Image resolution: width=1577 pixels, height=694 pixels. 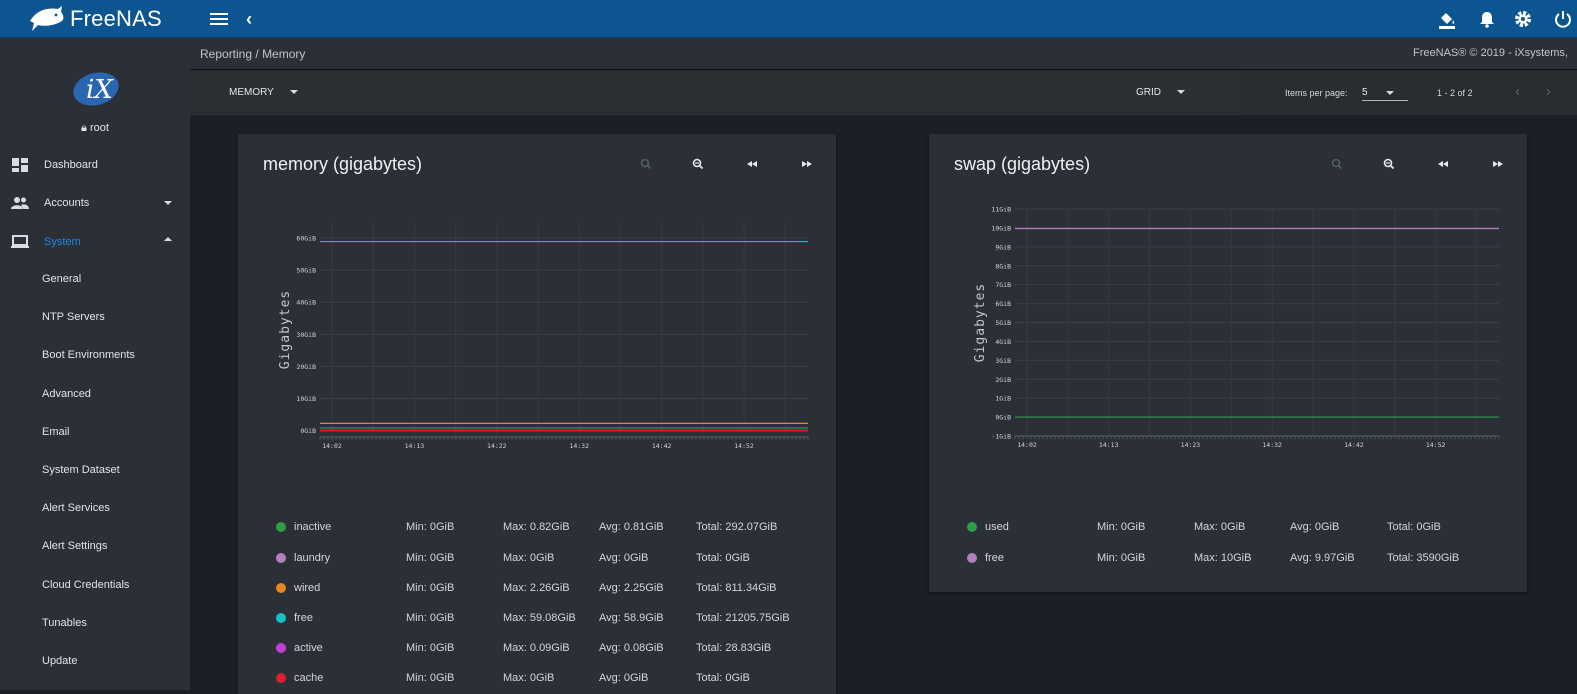 I want to click on breadcrumb-current: Memory, so click(x=284, y=54).